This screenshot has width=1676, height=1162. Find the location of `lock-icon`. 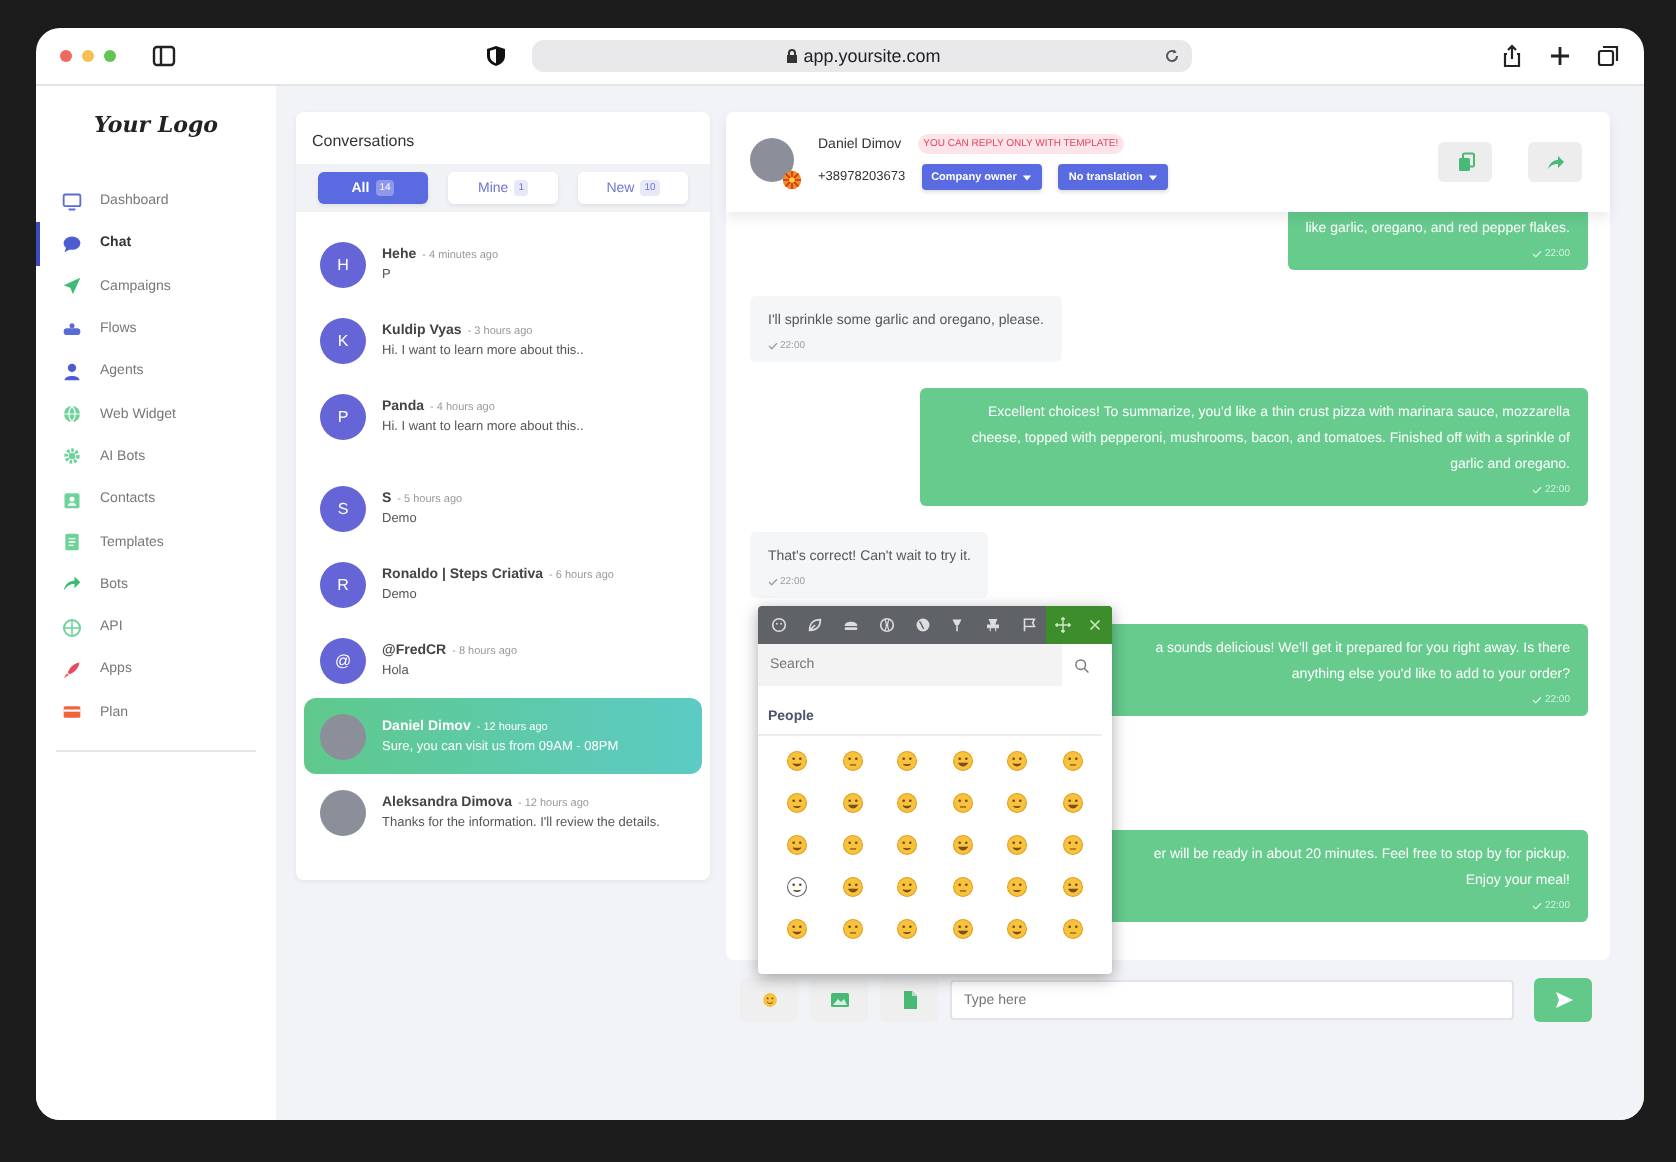

lock-icon is located at coordinates (791, 56).